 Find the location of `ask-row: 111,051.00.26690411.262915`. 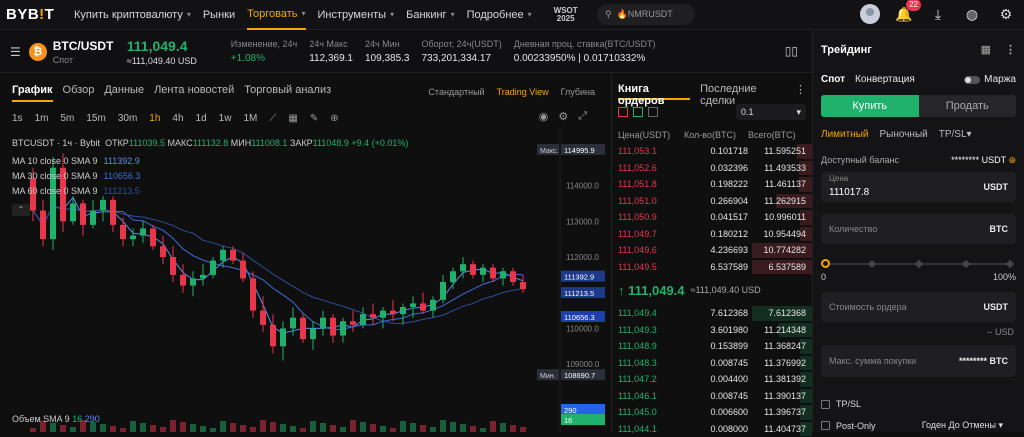

ask-row: 111,051.00.26690411.262915 is located at coordinates (712, 201).